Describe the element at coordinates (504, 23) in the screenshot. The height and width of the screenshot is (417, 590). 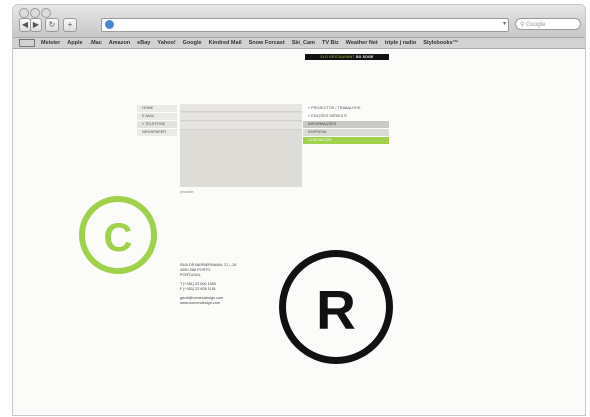
I see `url-dropdown-icon: ▾` at that location.